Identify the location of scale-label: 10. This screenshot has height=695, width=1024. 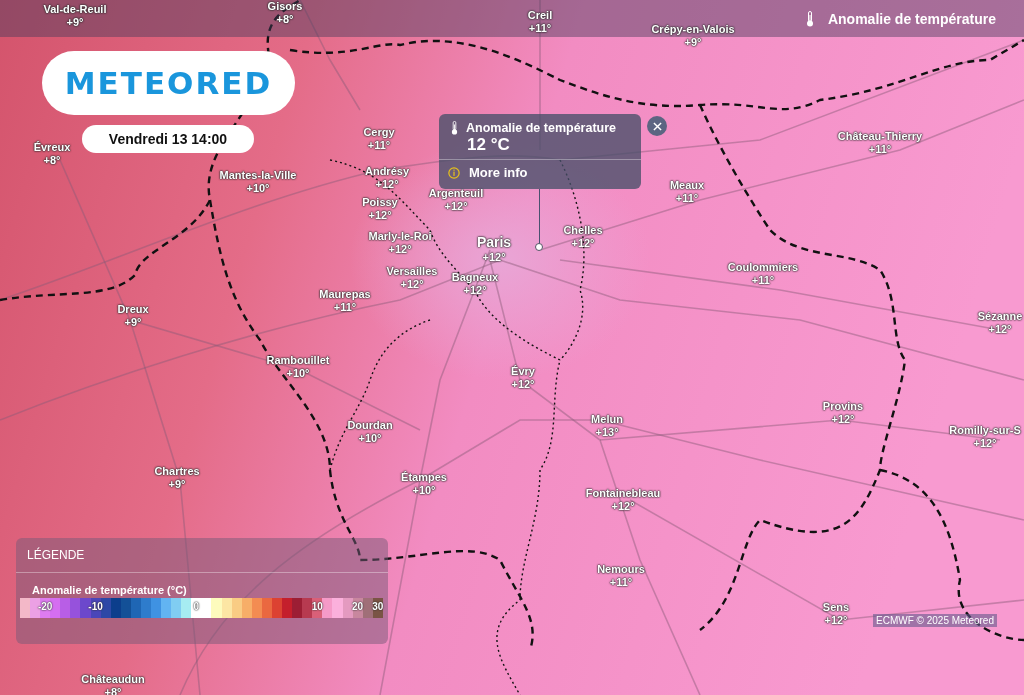
(317, 606).